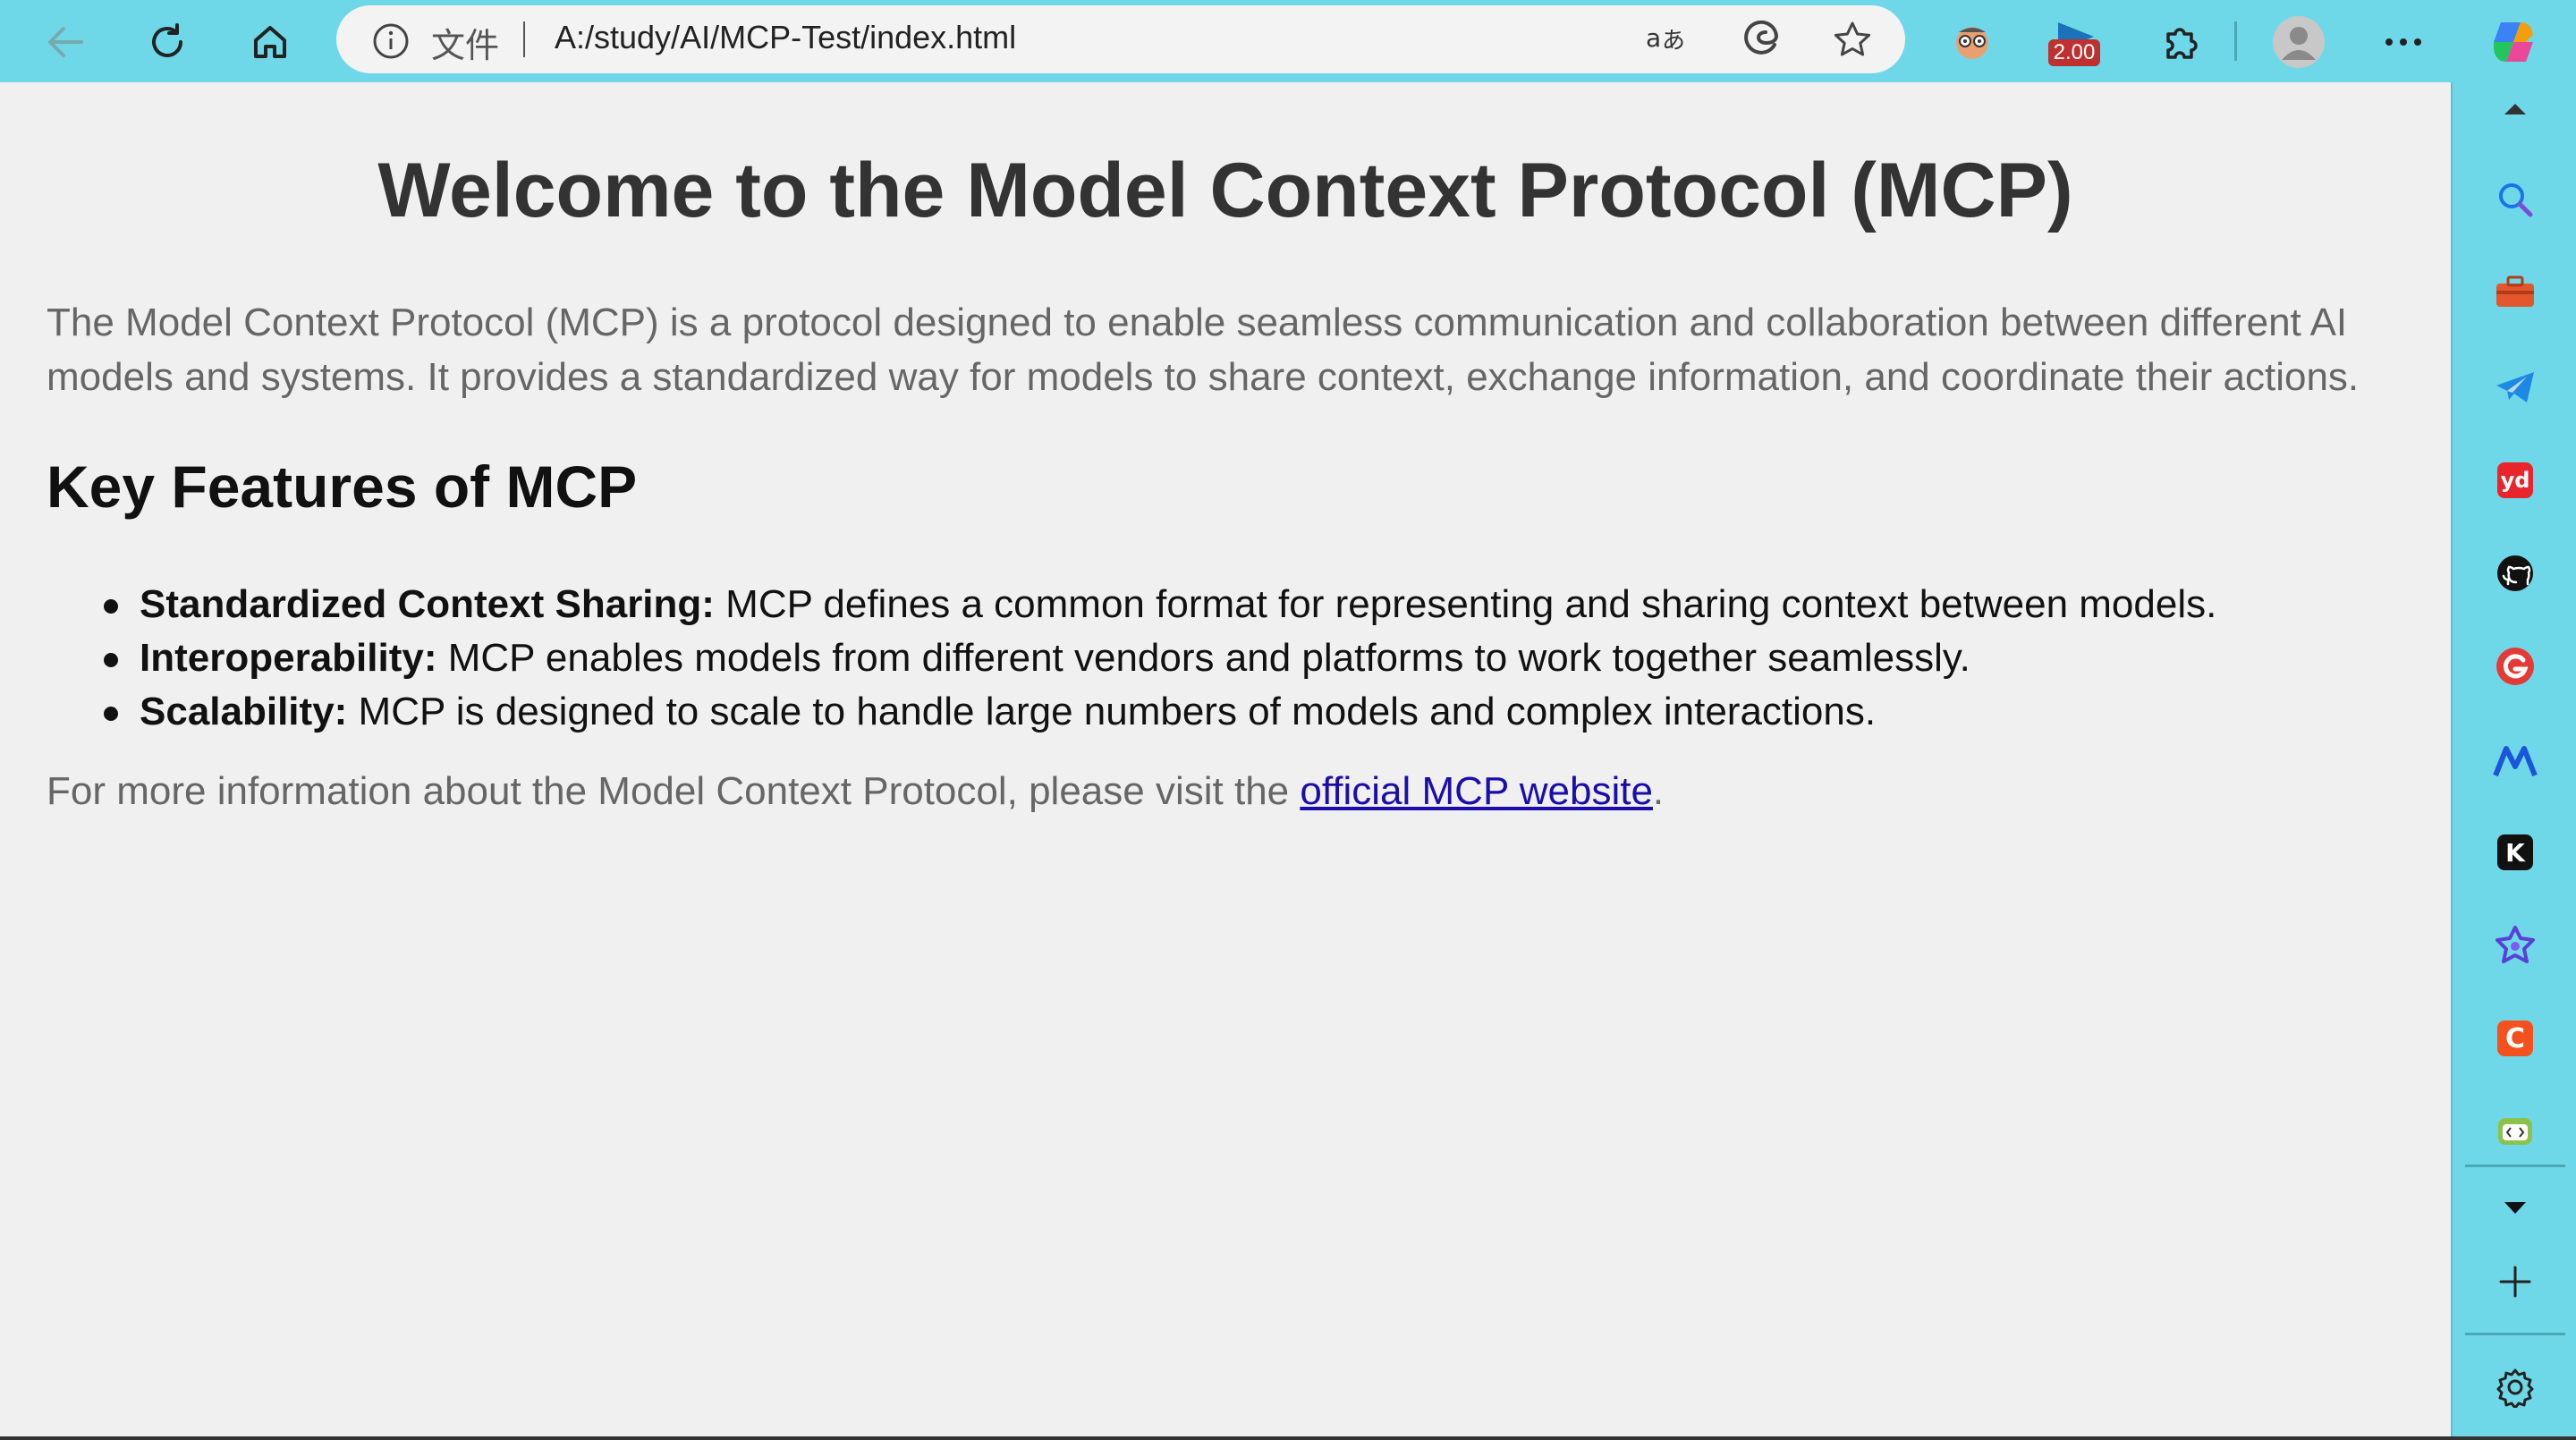 This screenshot has width=2576, height=1440. I want to click on k-logo-icon: K, so click(2515, 852).